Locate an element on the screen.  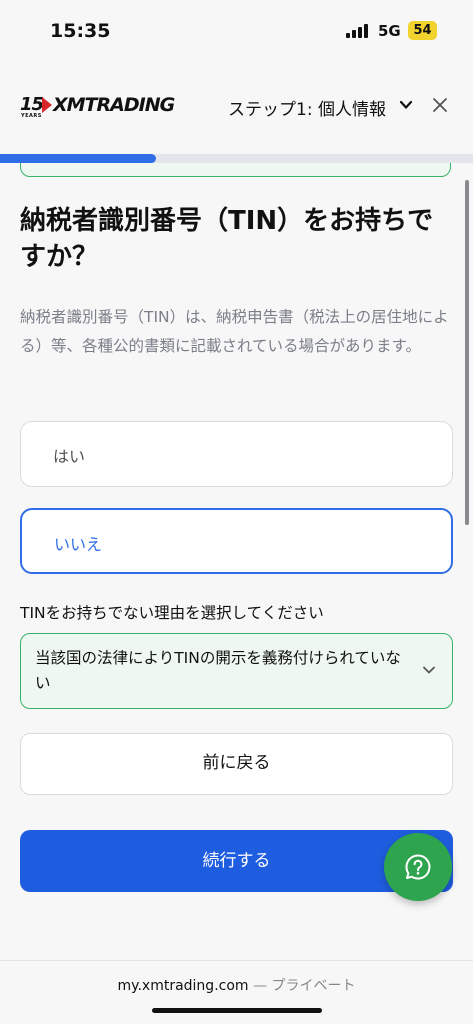
browser-bar: my.xmtrading.com — プライベート is located at coordinates (236, 992).